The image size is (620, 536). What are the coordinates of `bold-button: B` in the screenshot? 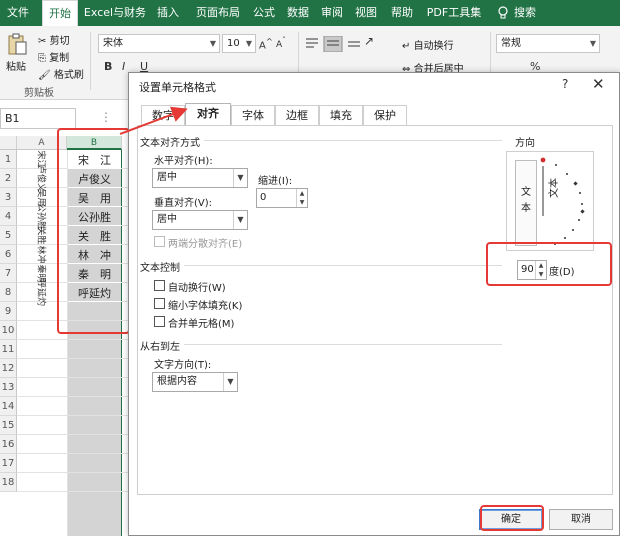 It's located at (108, 66).